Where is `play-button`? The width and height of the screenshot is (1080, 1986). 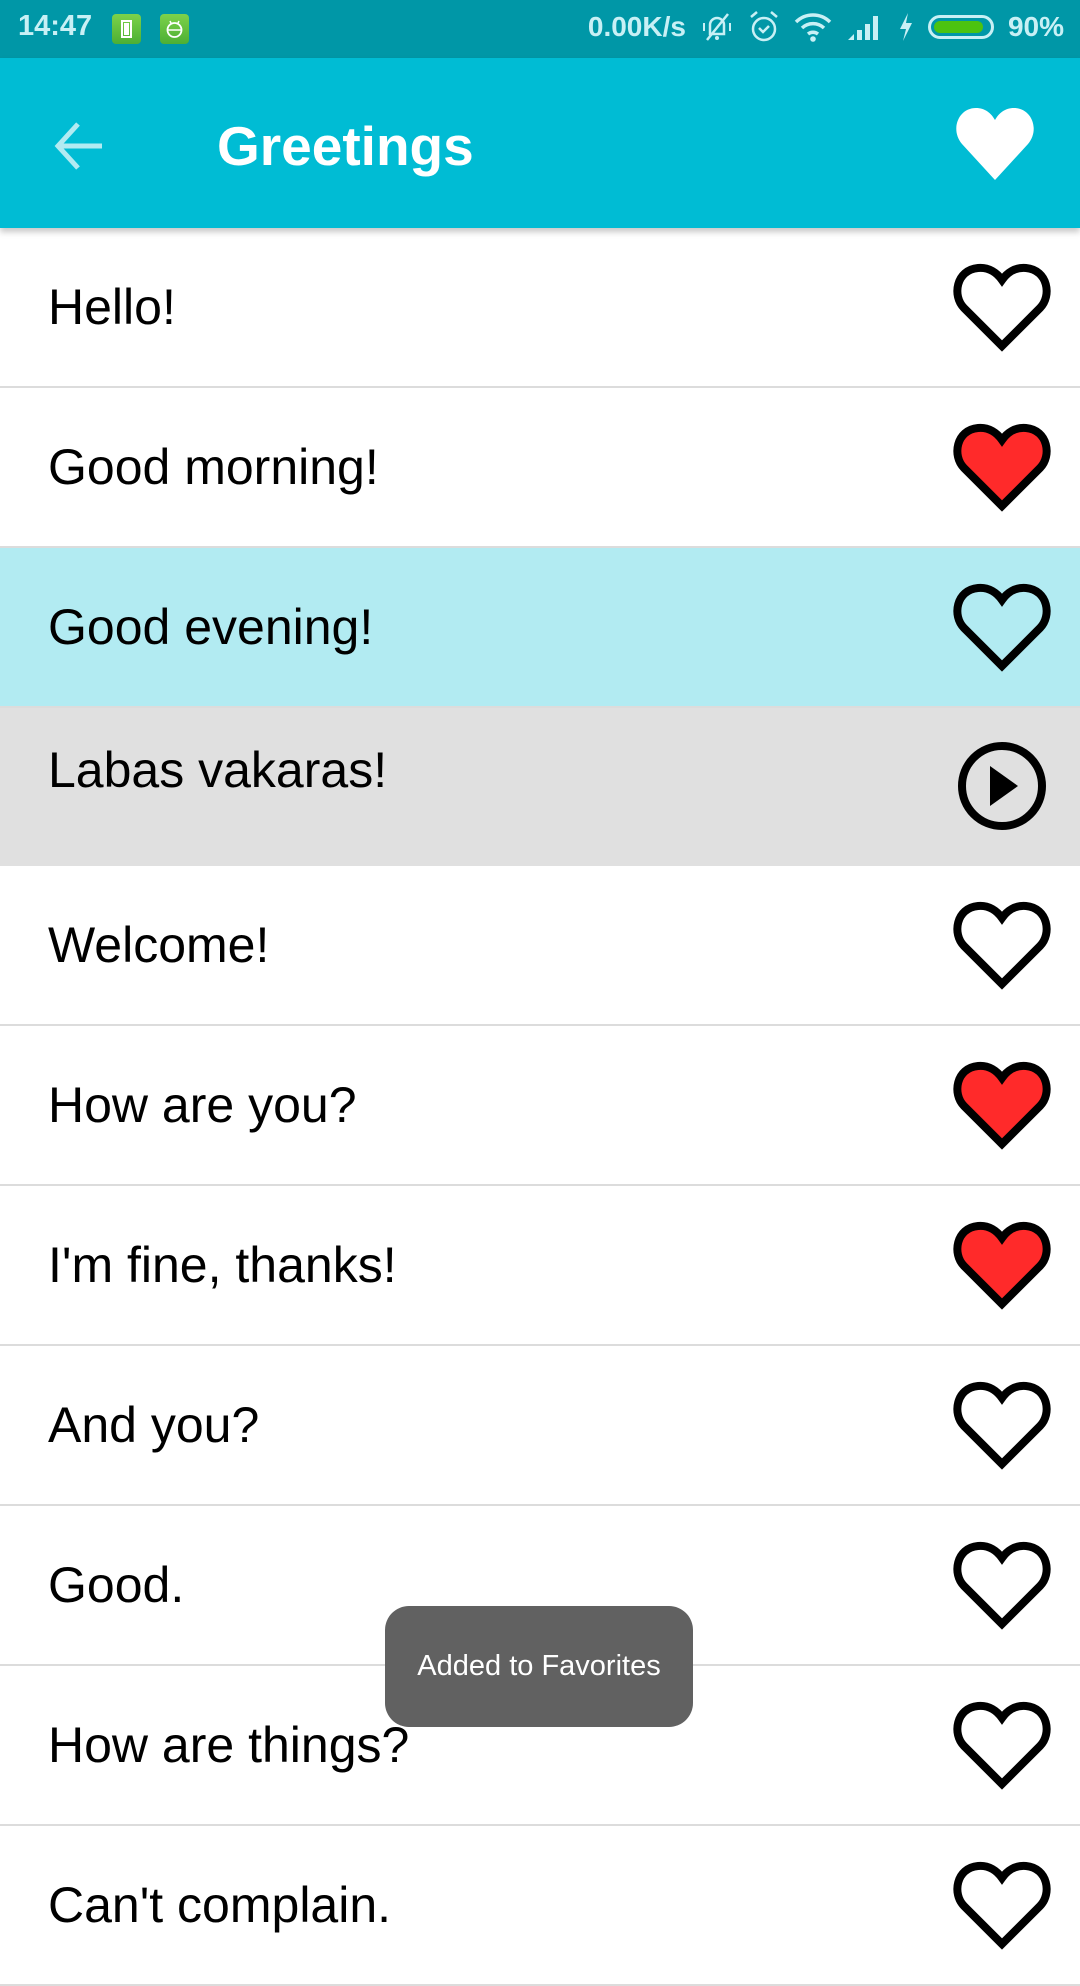 play-button is located at coordinates (1002, 784).